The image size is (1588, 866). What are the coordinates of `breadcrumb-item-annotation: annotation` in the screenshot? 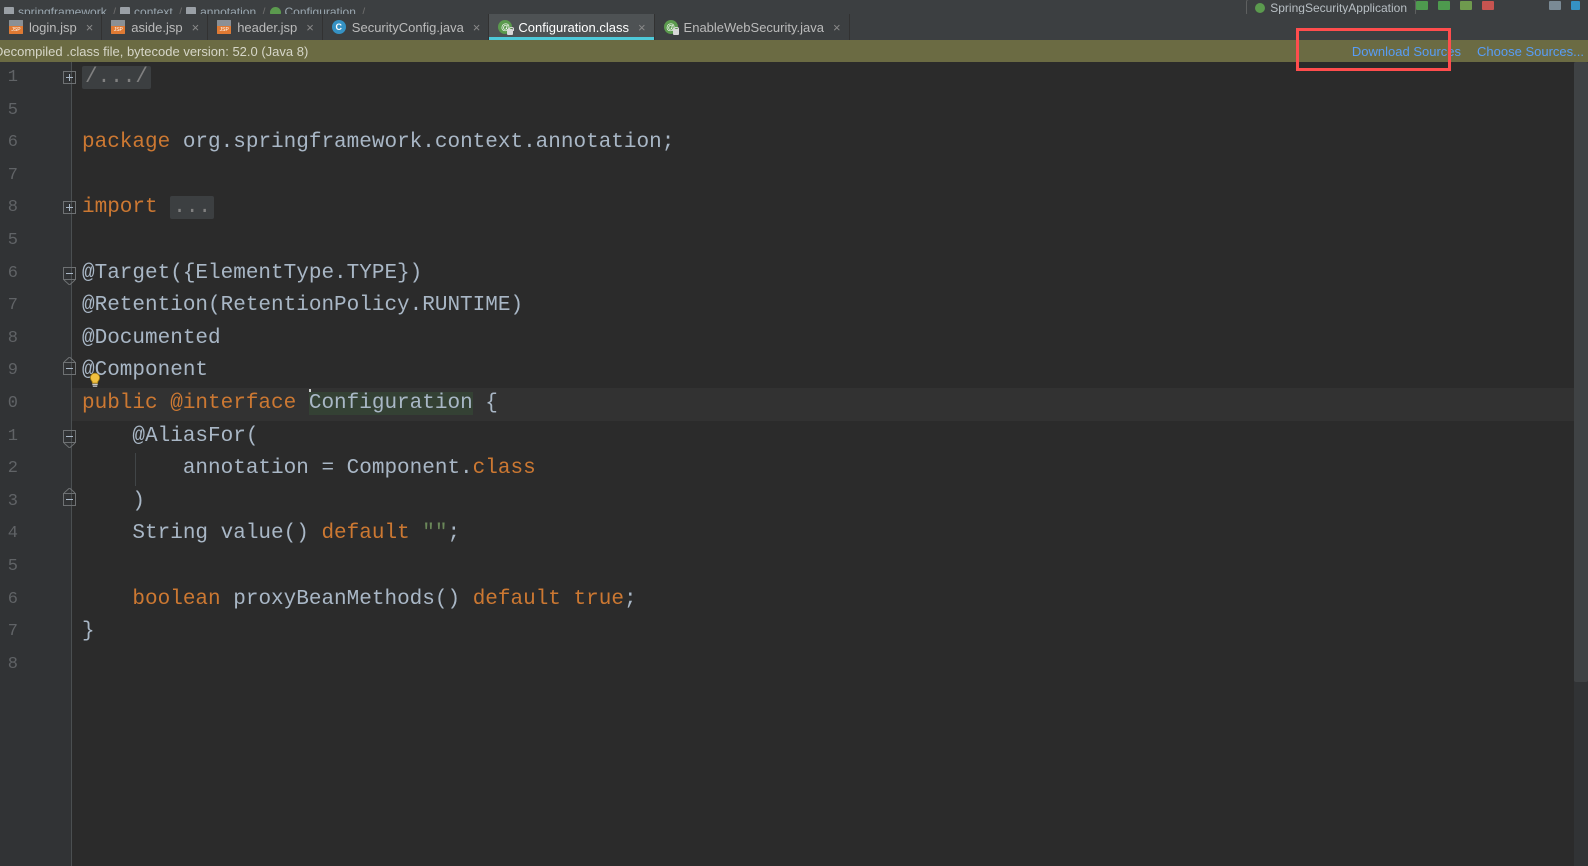 It's located at (222, 9).